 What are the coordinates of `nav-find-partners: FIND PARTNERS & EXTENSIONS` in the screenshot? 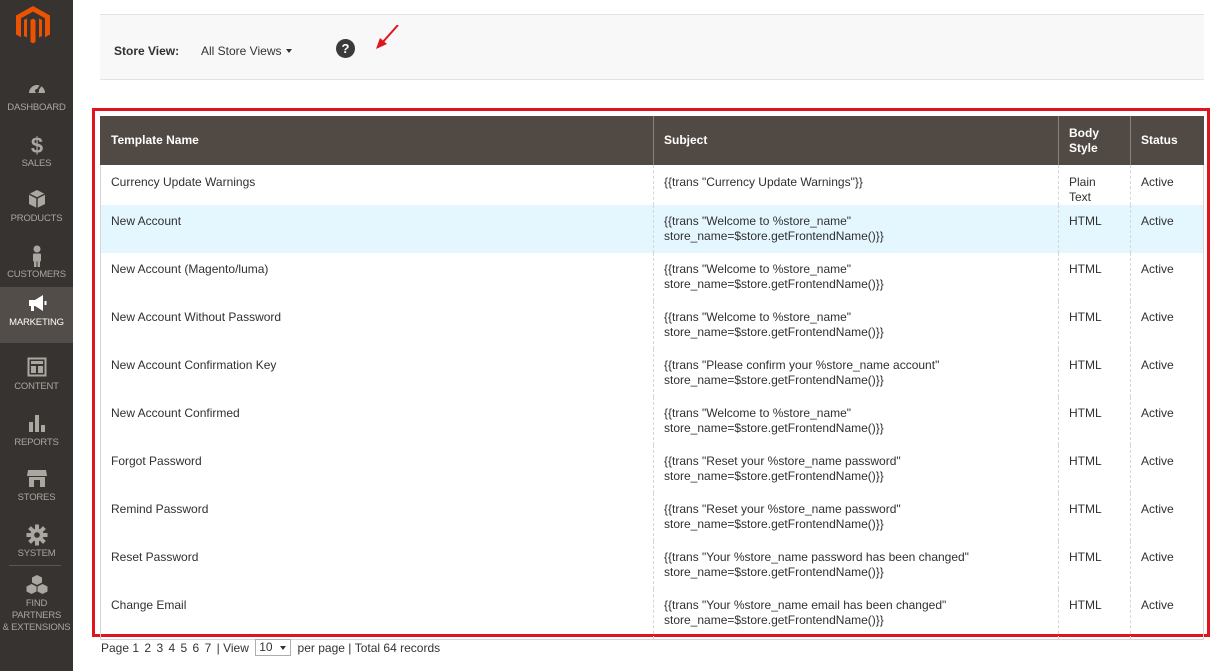 It's located at (36, 600).